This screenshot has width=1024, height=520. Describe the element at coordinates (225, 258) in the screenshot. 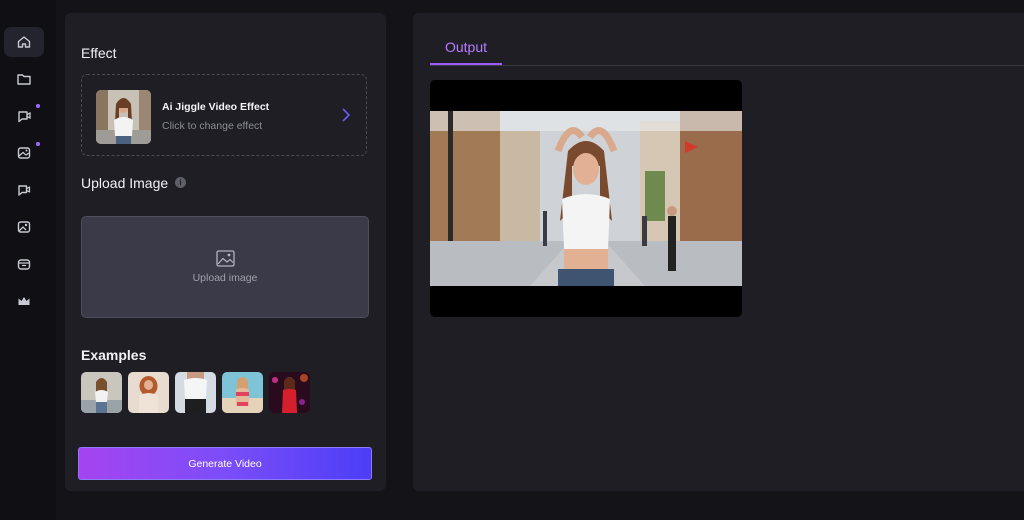

I see `image-placeholder-icon` at that location.